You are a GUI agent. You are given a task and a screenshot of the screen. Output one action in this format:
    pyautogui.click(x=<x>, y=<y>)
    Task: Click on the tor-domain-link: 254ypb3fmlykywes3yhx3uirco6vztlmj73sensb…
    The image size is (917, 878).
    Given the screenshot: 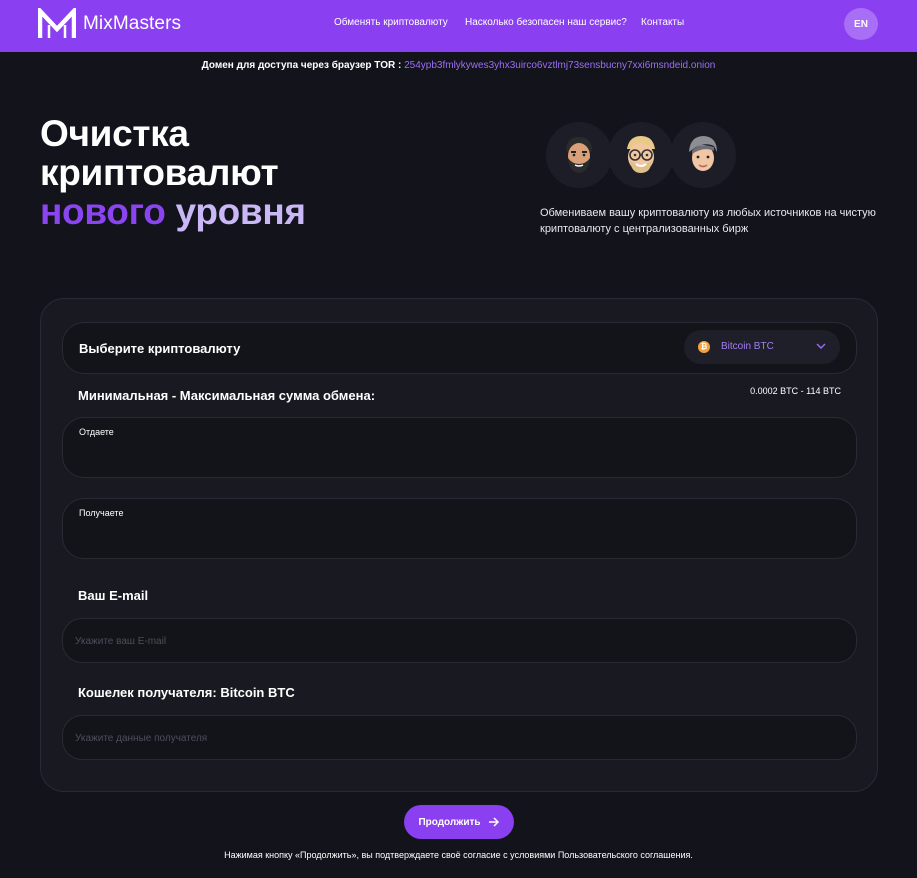 What is the action you would take?
    pyautogui.click(x=559, y=65)
    